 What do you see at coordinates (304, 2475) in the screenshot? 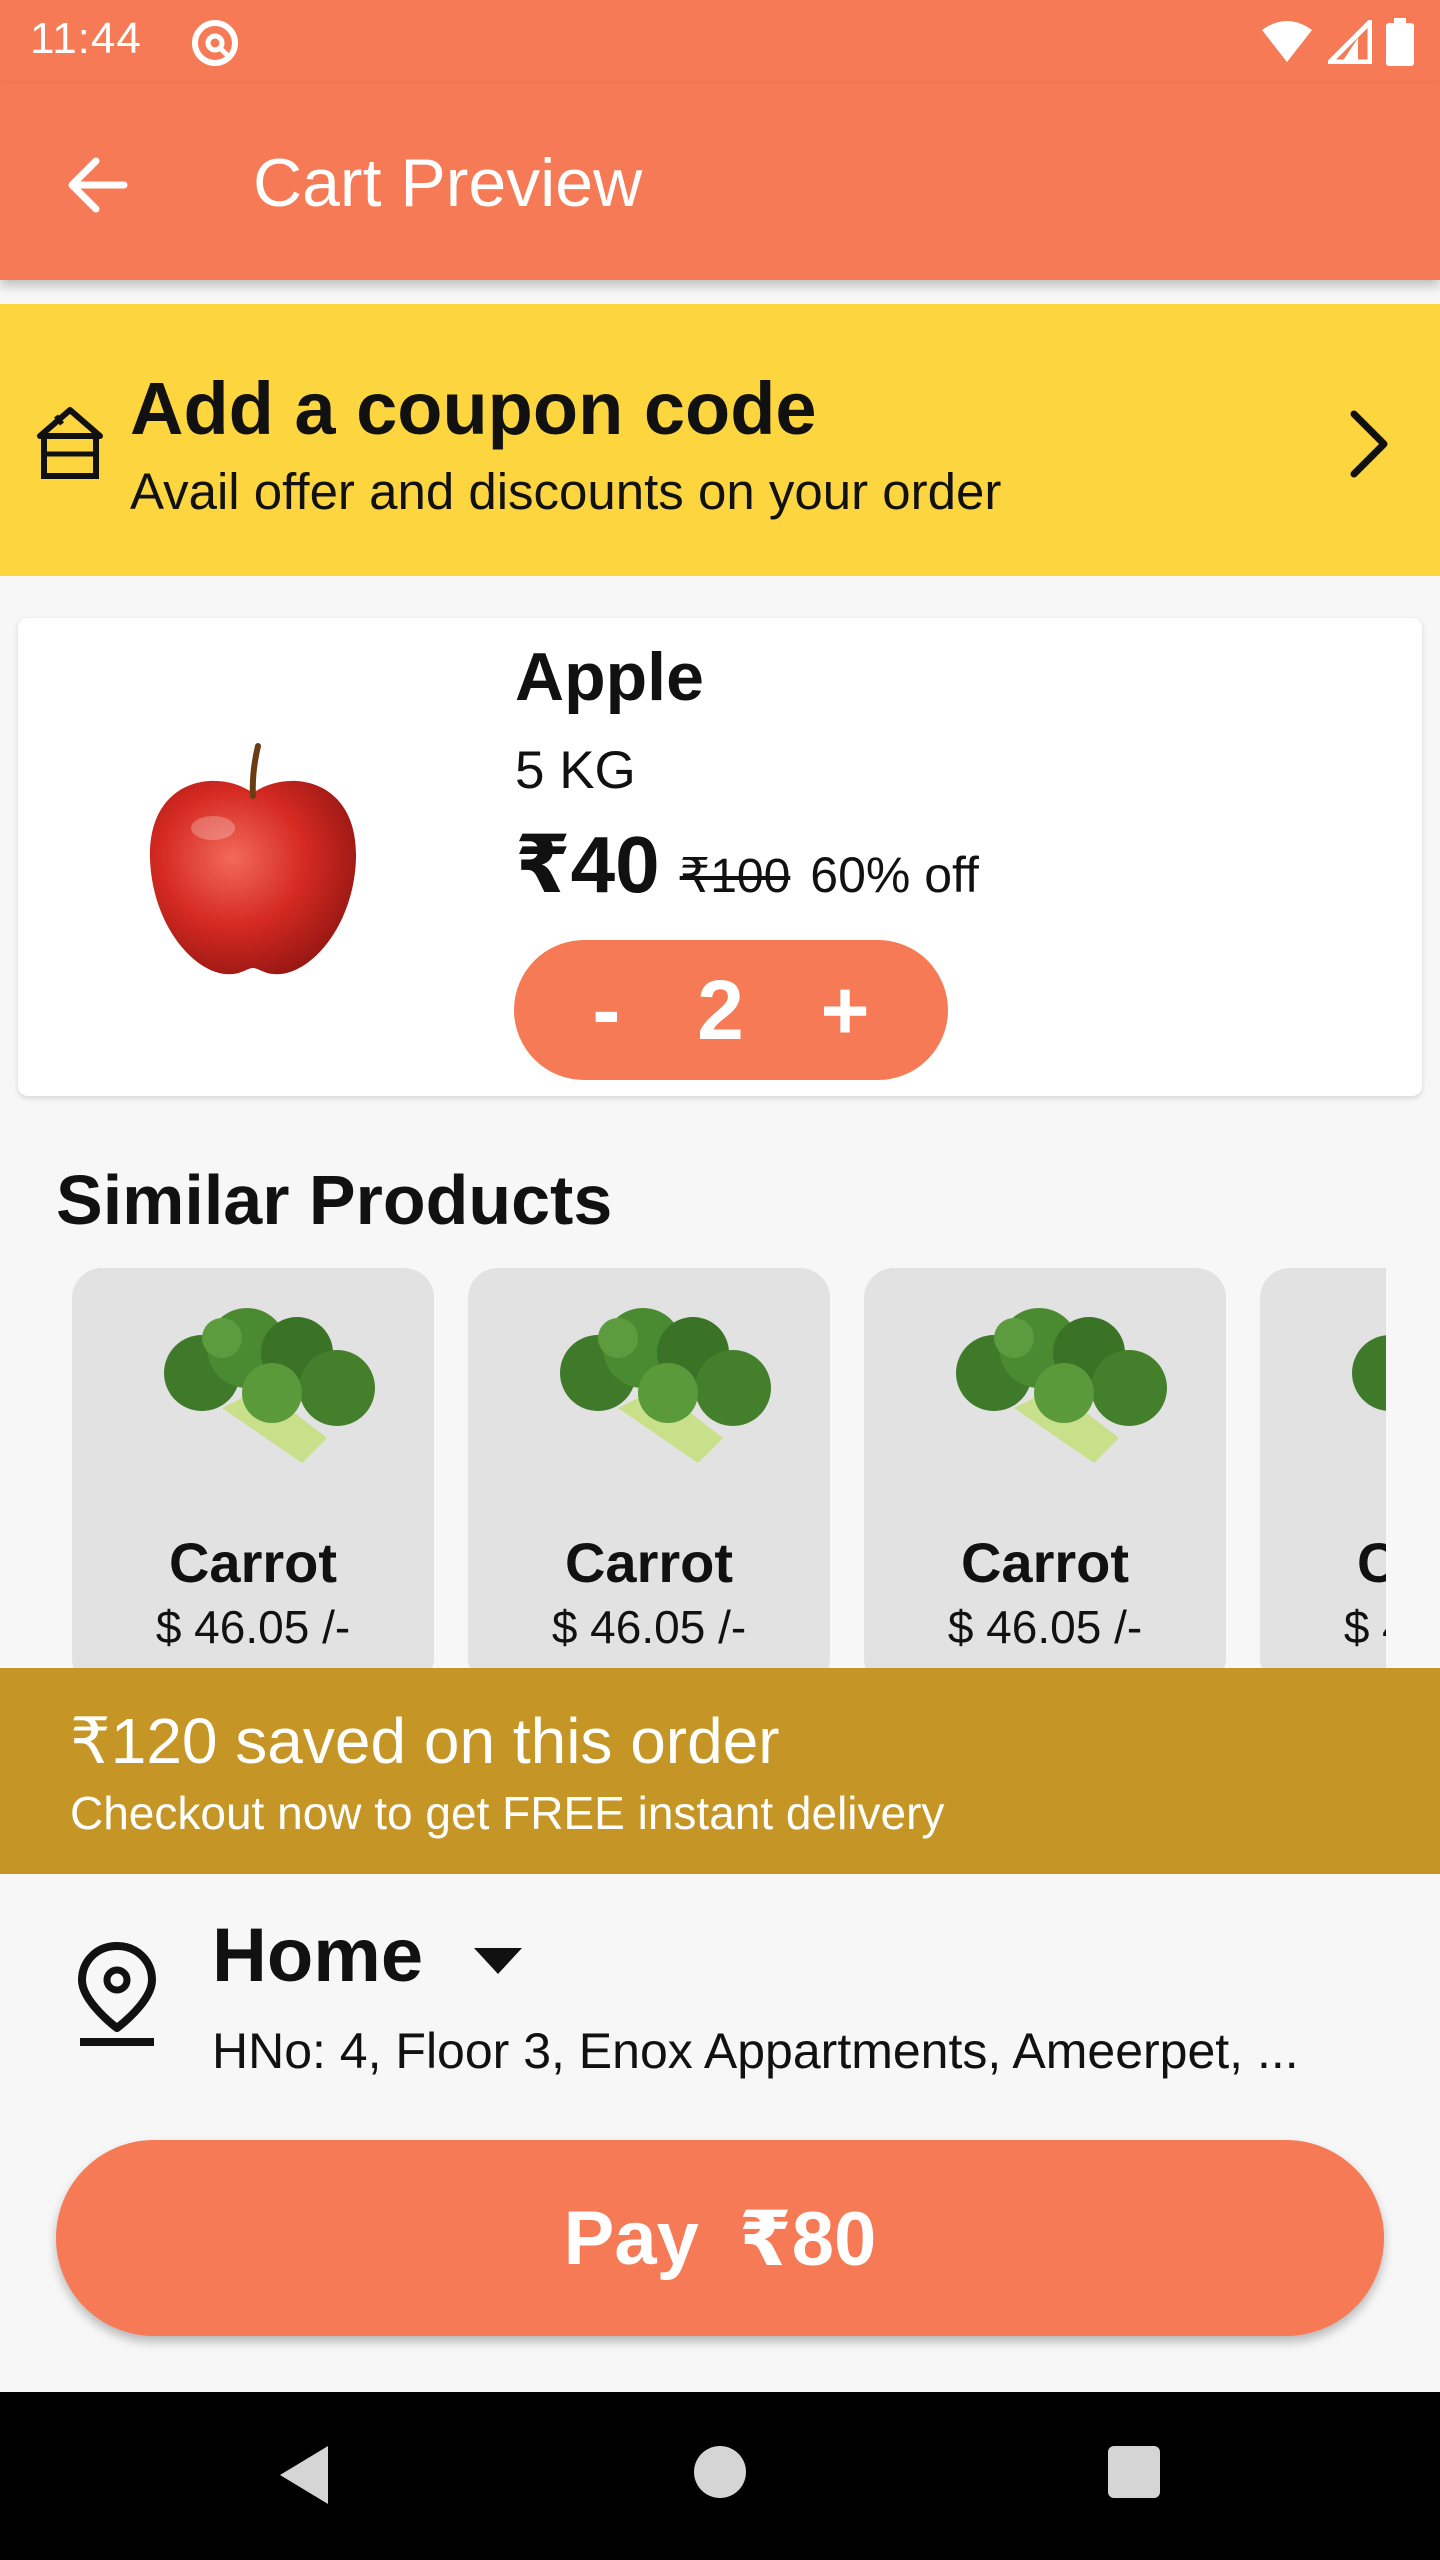
I see `nav-back-icon` at bounding box center [304, 2475].